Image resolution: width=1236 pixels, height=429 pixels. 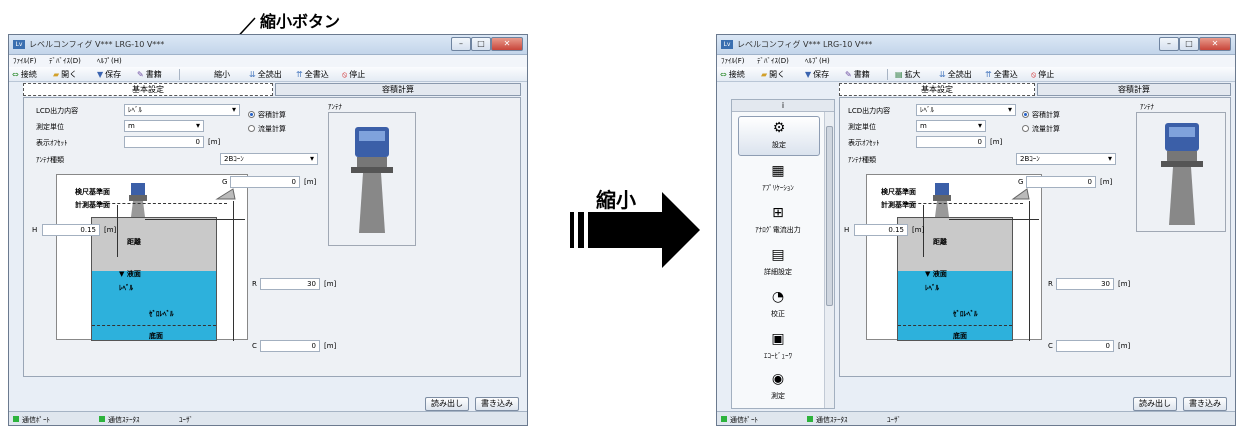 What do you see at coordinates (783, 106) in the screenshot?
I see `sidebar-info-icon: i` at bounding box center [783, 106].